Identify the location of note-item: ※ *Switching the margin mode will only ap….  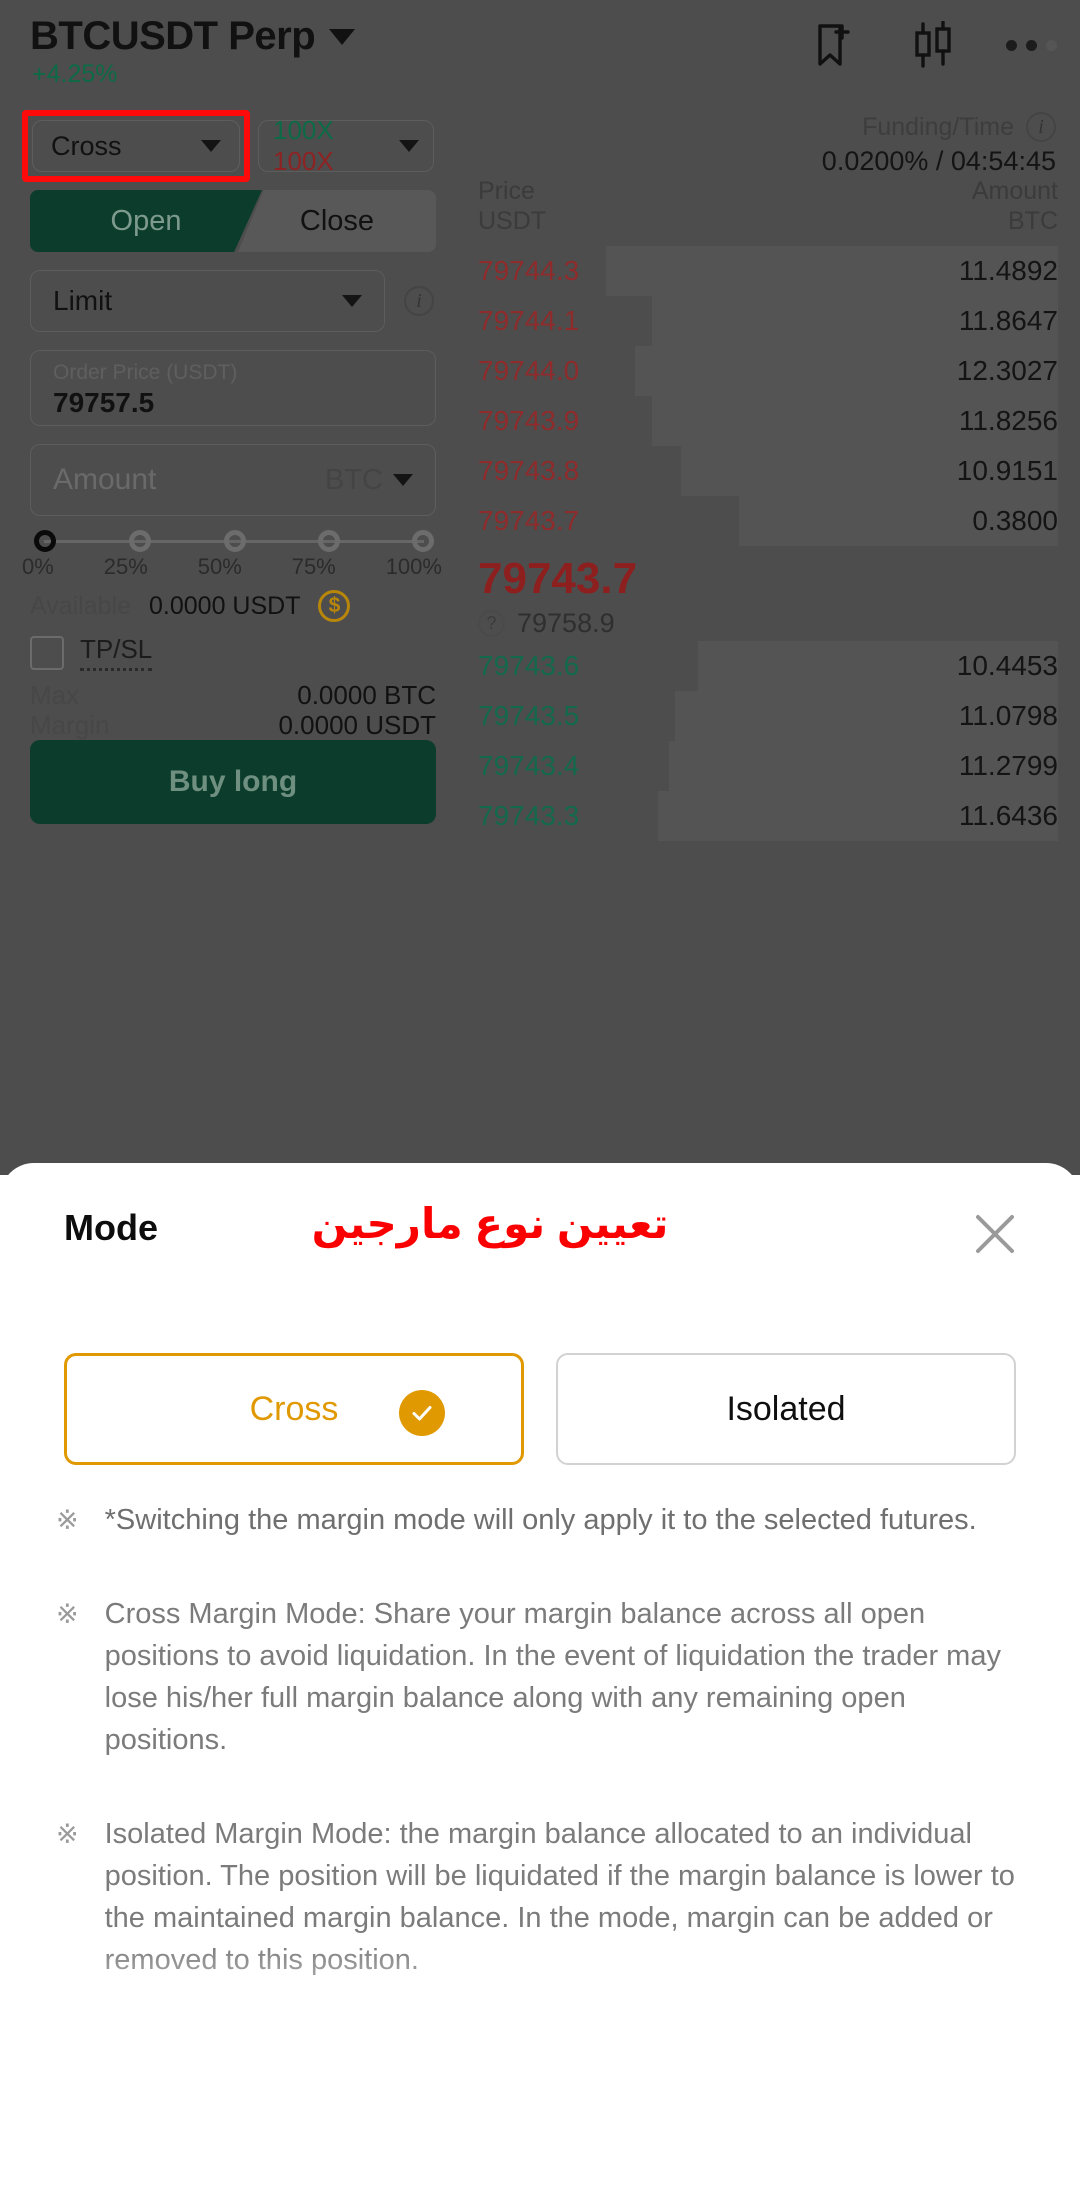
(540, 1520).